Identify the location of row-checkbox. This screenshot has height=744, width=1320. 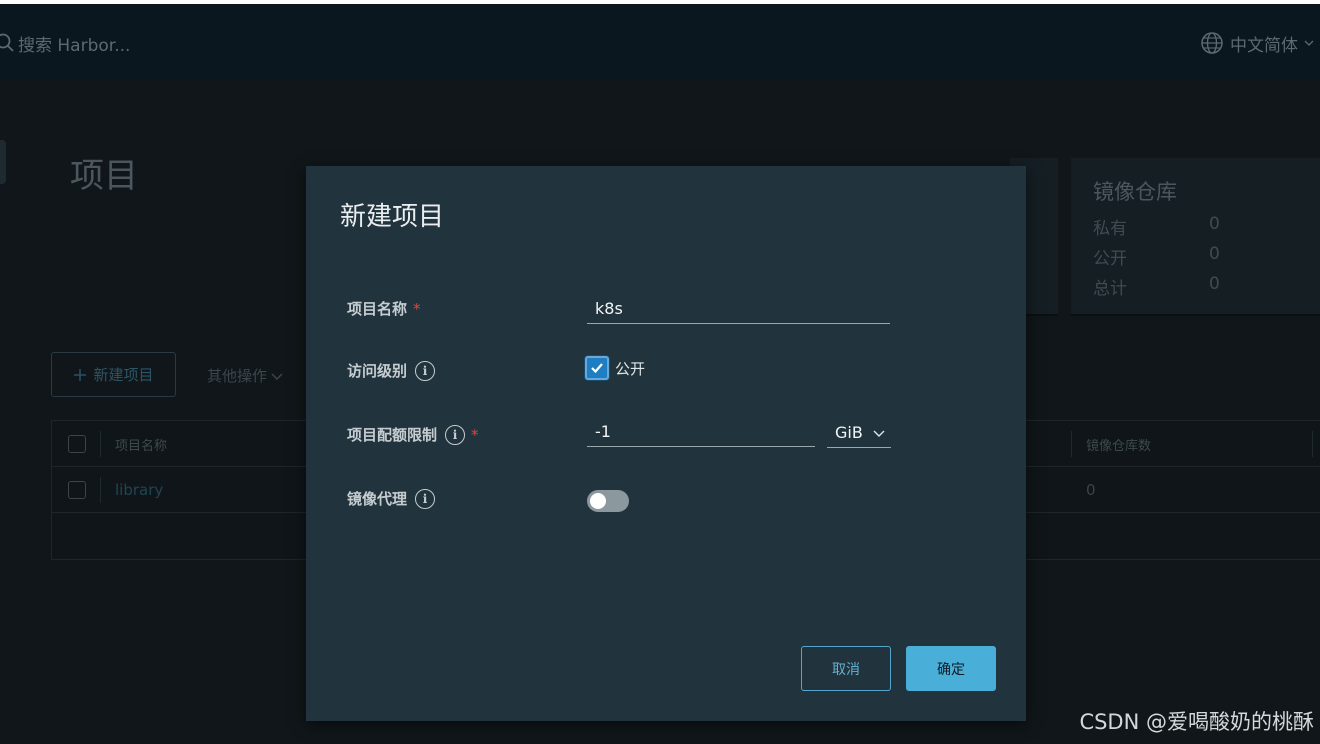
(77, 490).